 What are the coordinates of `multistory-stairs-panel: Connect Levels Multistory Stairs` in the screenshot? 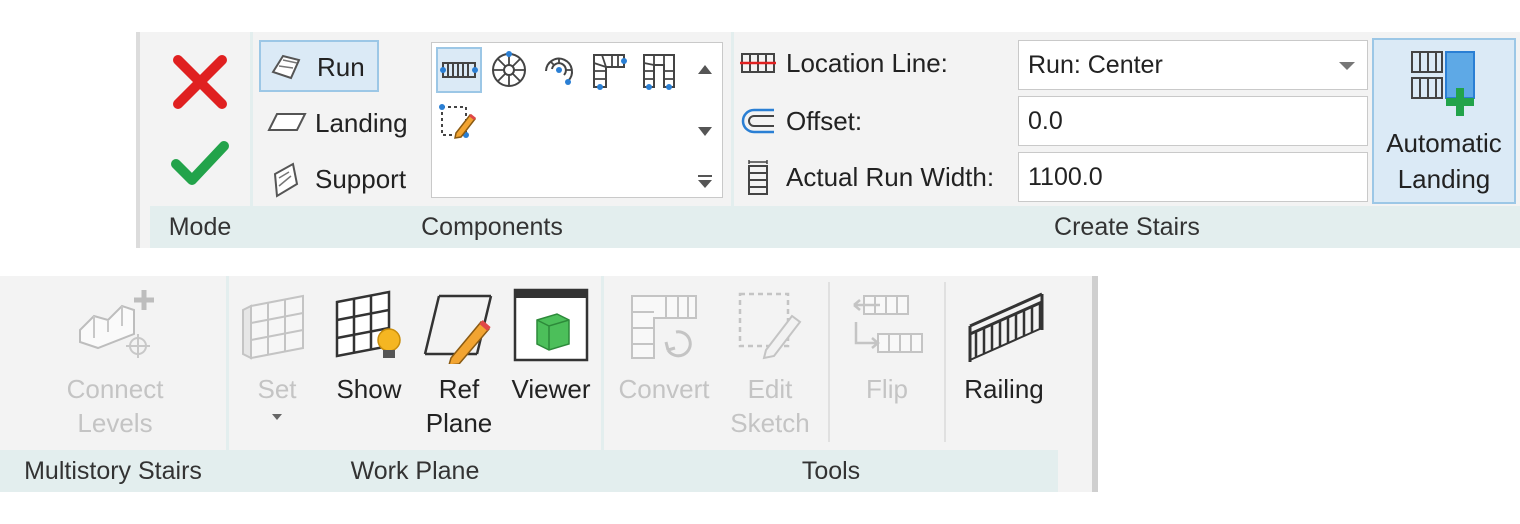 It's located at (113, 384).